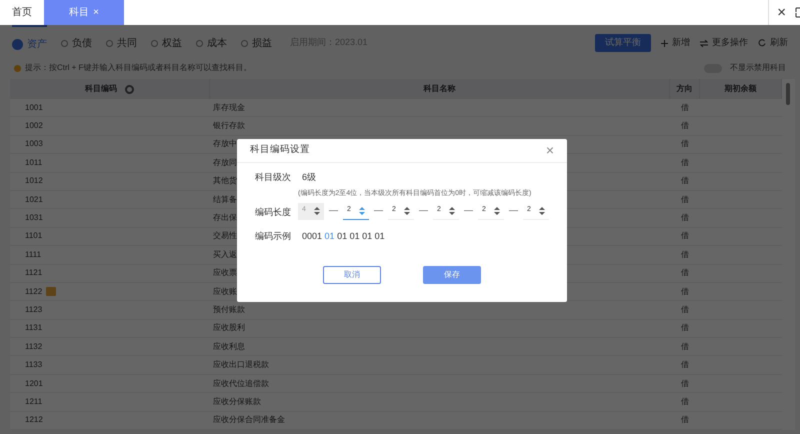 The width and height of the screenshot is (800, 434). I want to click on category-tab: 成本, so click(211, 43).